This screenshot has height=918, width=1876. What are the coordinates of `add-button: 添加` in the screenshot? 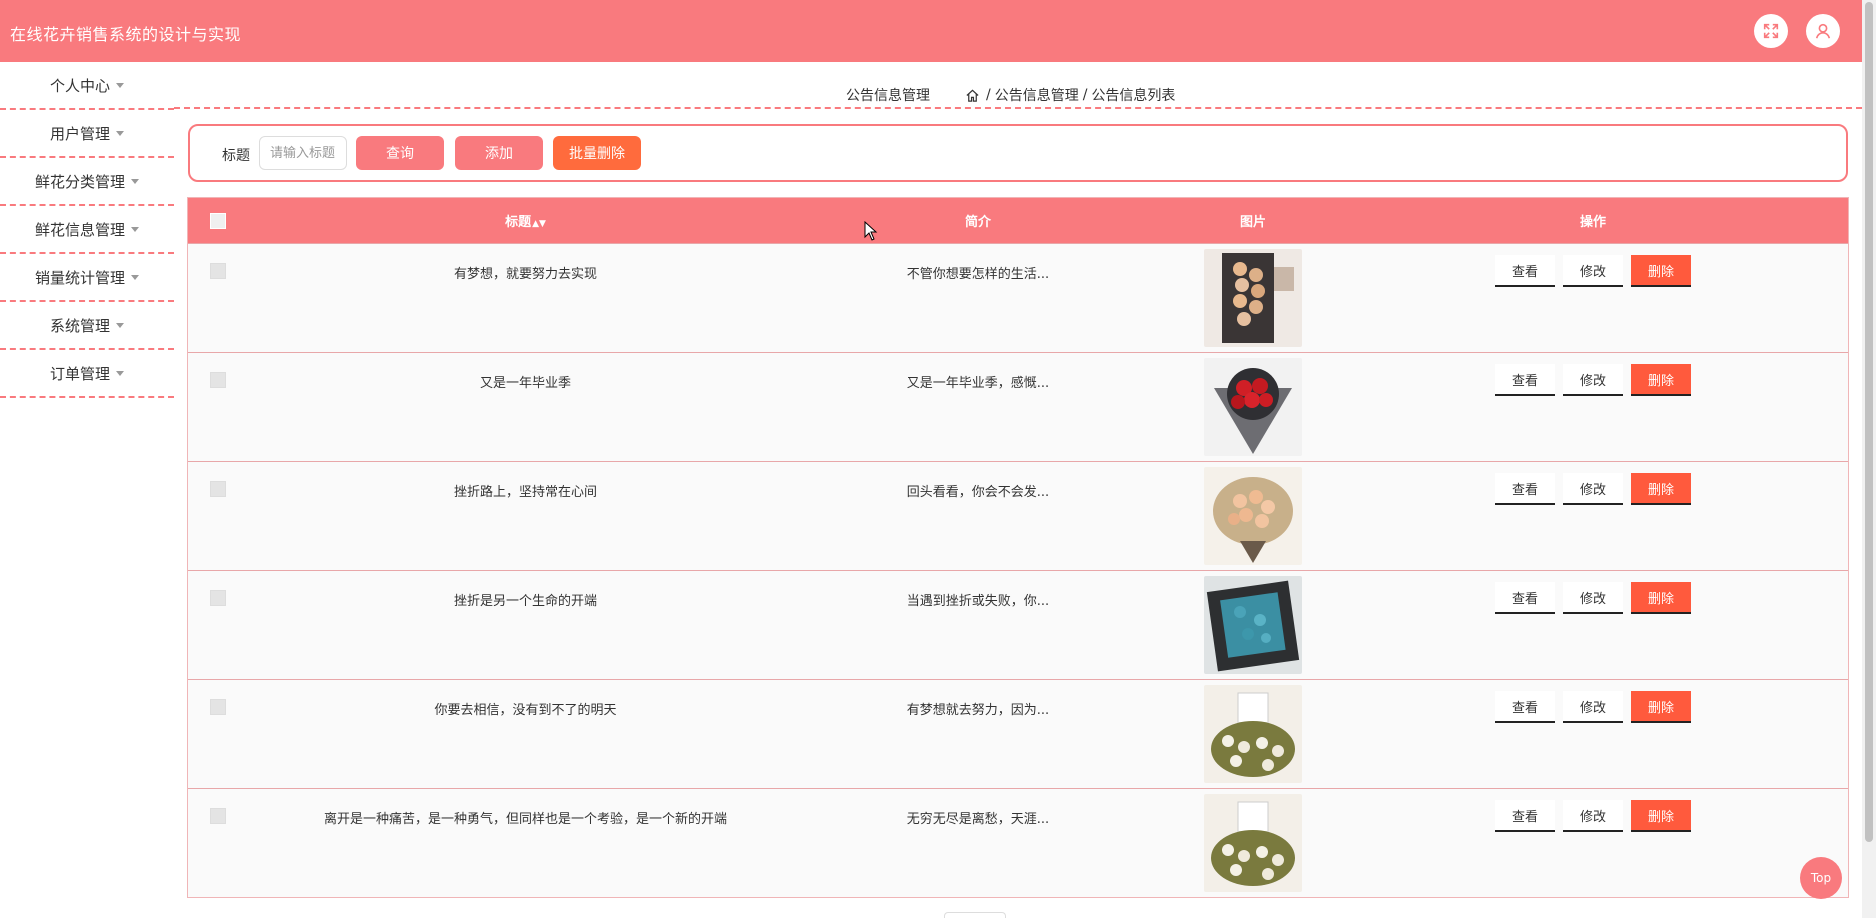 It's located at (499, 153).